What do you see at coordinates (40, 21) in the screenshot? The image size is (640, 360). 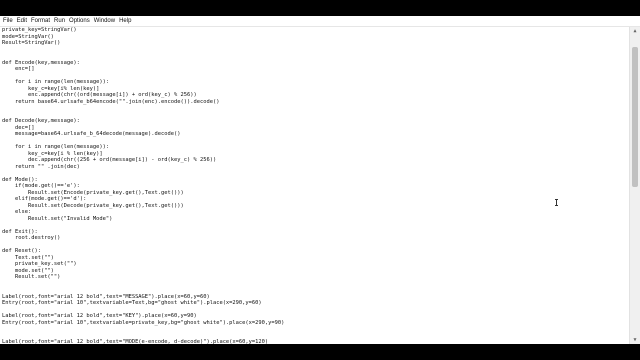 I see `menu-format: Format` at bounding box center [40, 21].